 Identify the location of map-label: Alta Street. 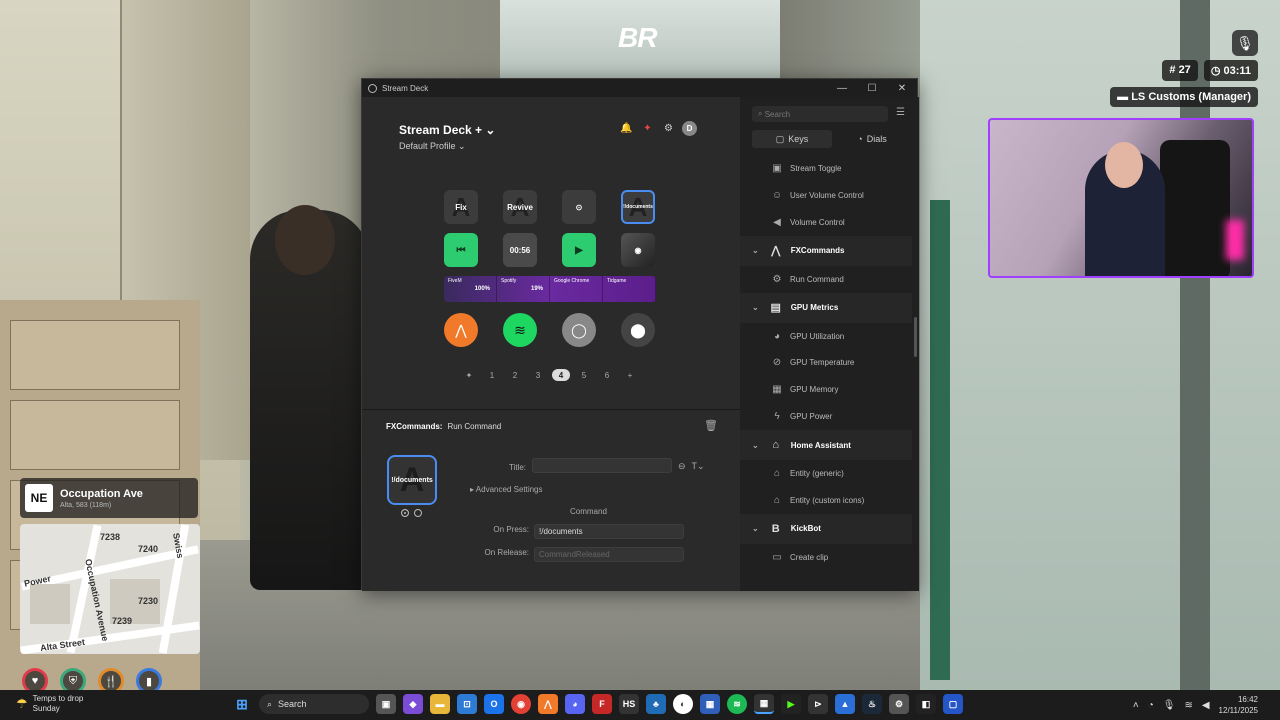
(62, 645).